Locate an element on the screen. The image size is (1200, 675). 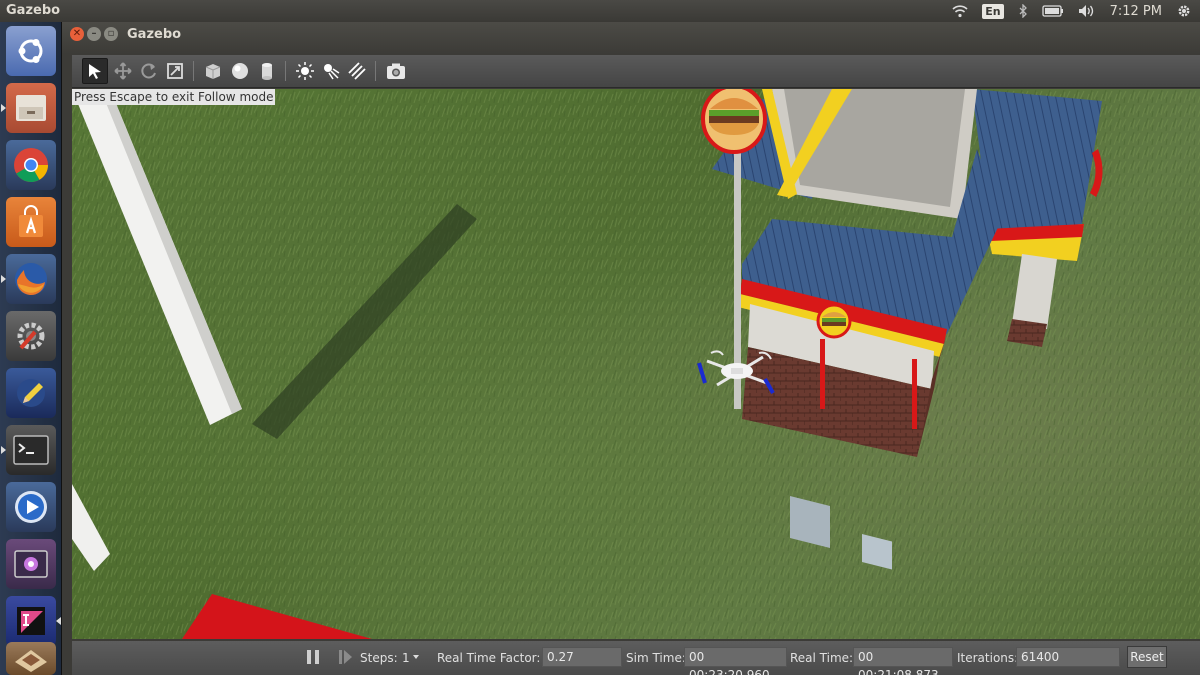
step-forward-icon is located at coordinates (345, 657).